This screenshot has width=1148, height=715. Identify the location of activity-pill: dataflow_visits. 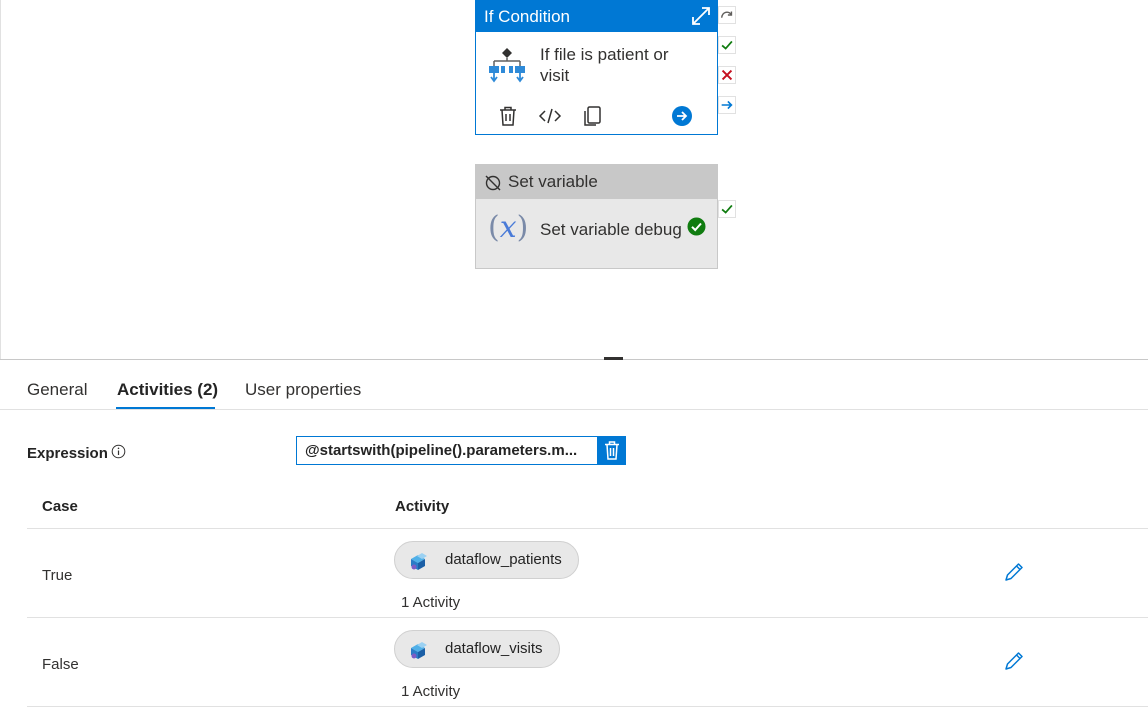
(477, 649).